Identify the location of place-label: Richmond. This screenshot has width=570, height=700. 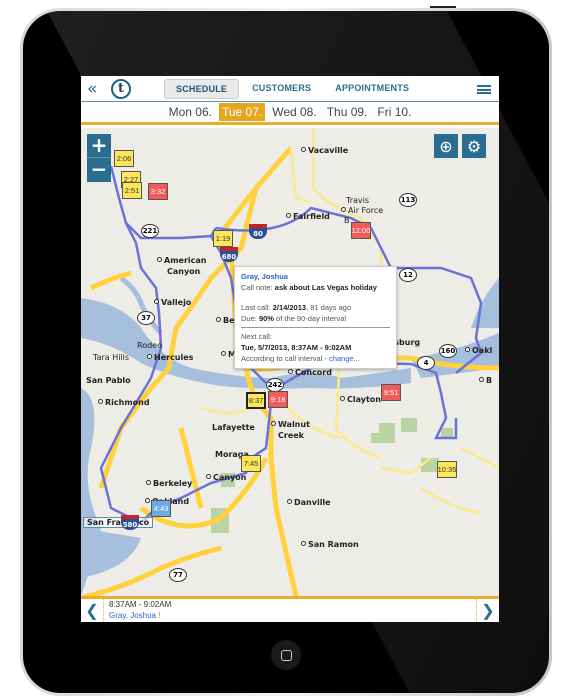
(124, 402).